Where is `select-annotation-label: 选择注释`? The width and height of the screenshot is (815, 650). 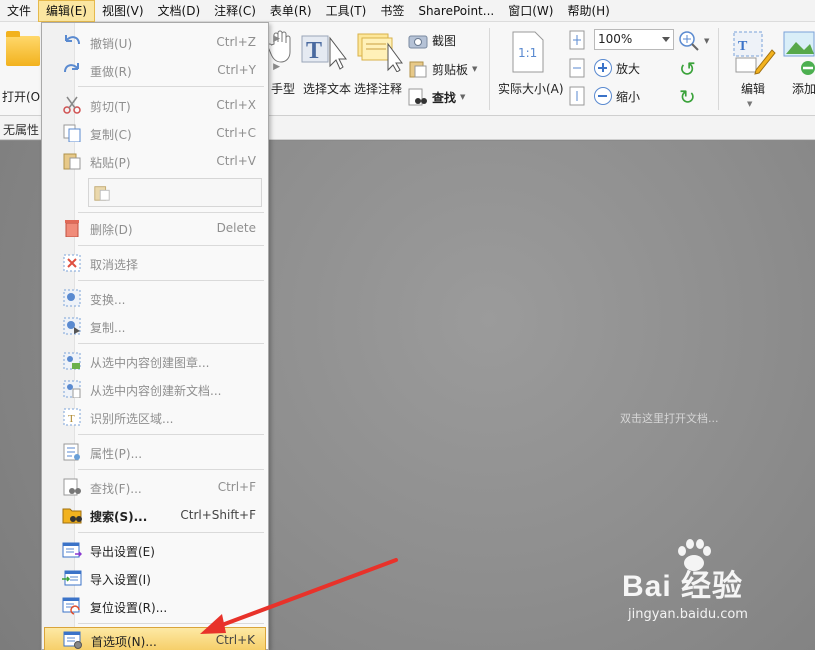 select-annotation-label: 选择注释 is located at coordinates (378, 88).